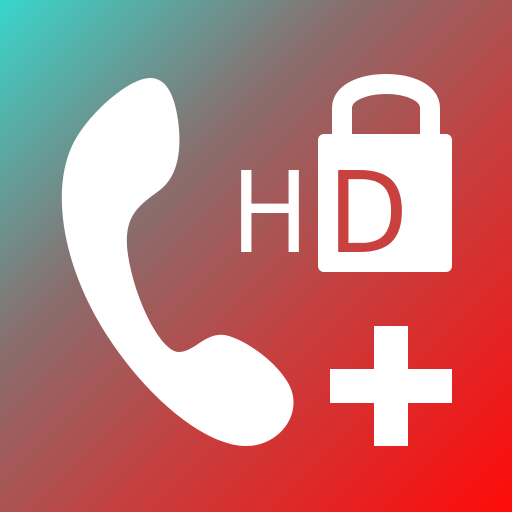 Image resolution: width=512 pixels, height=512 pixels. What do you see at coordinates (270, 214) in the screenshot?
I see `hd-letter-h: H` at bounding box center [270, 214].